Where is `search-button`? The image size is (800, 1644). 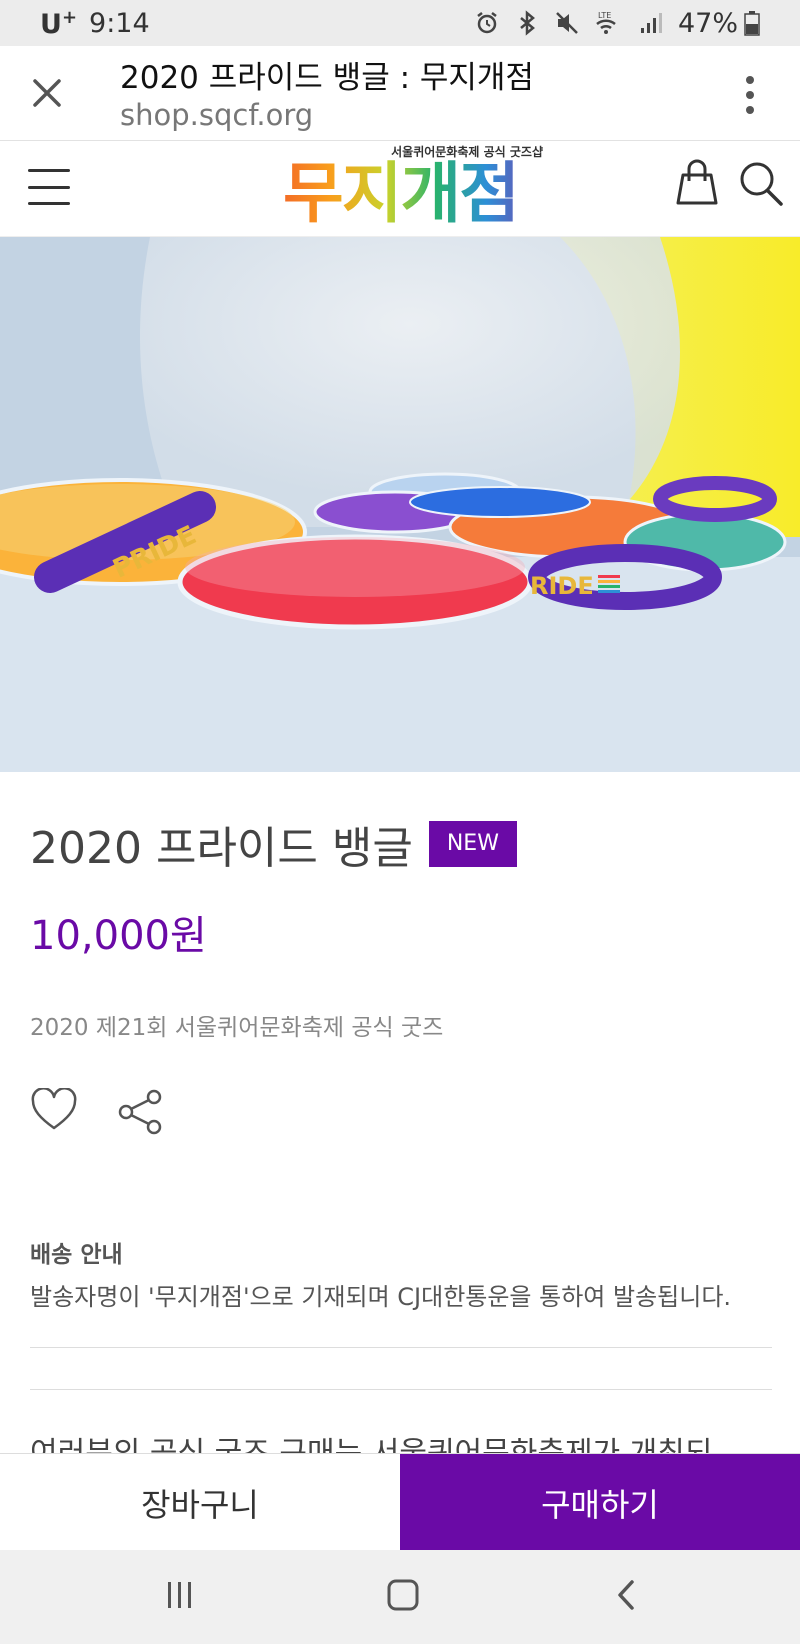
search-button is located at coordinates (761, 184).